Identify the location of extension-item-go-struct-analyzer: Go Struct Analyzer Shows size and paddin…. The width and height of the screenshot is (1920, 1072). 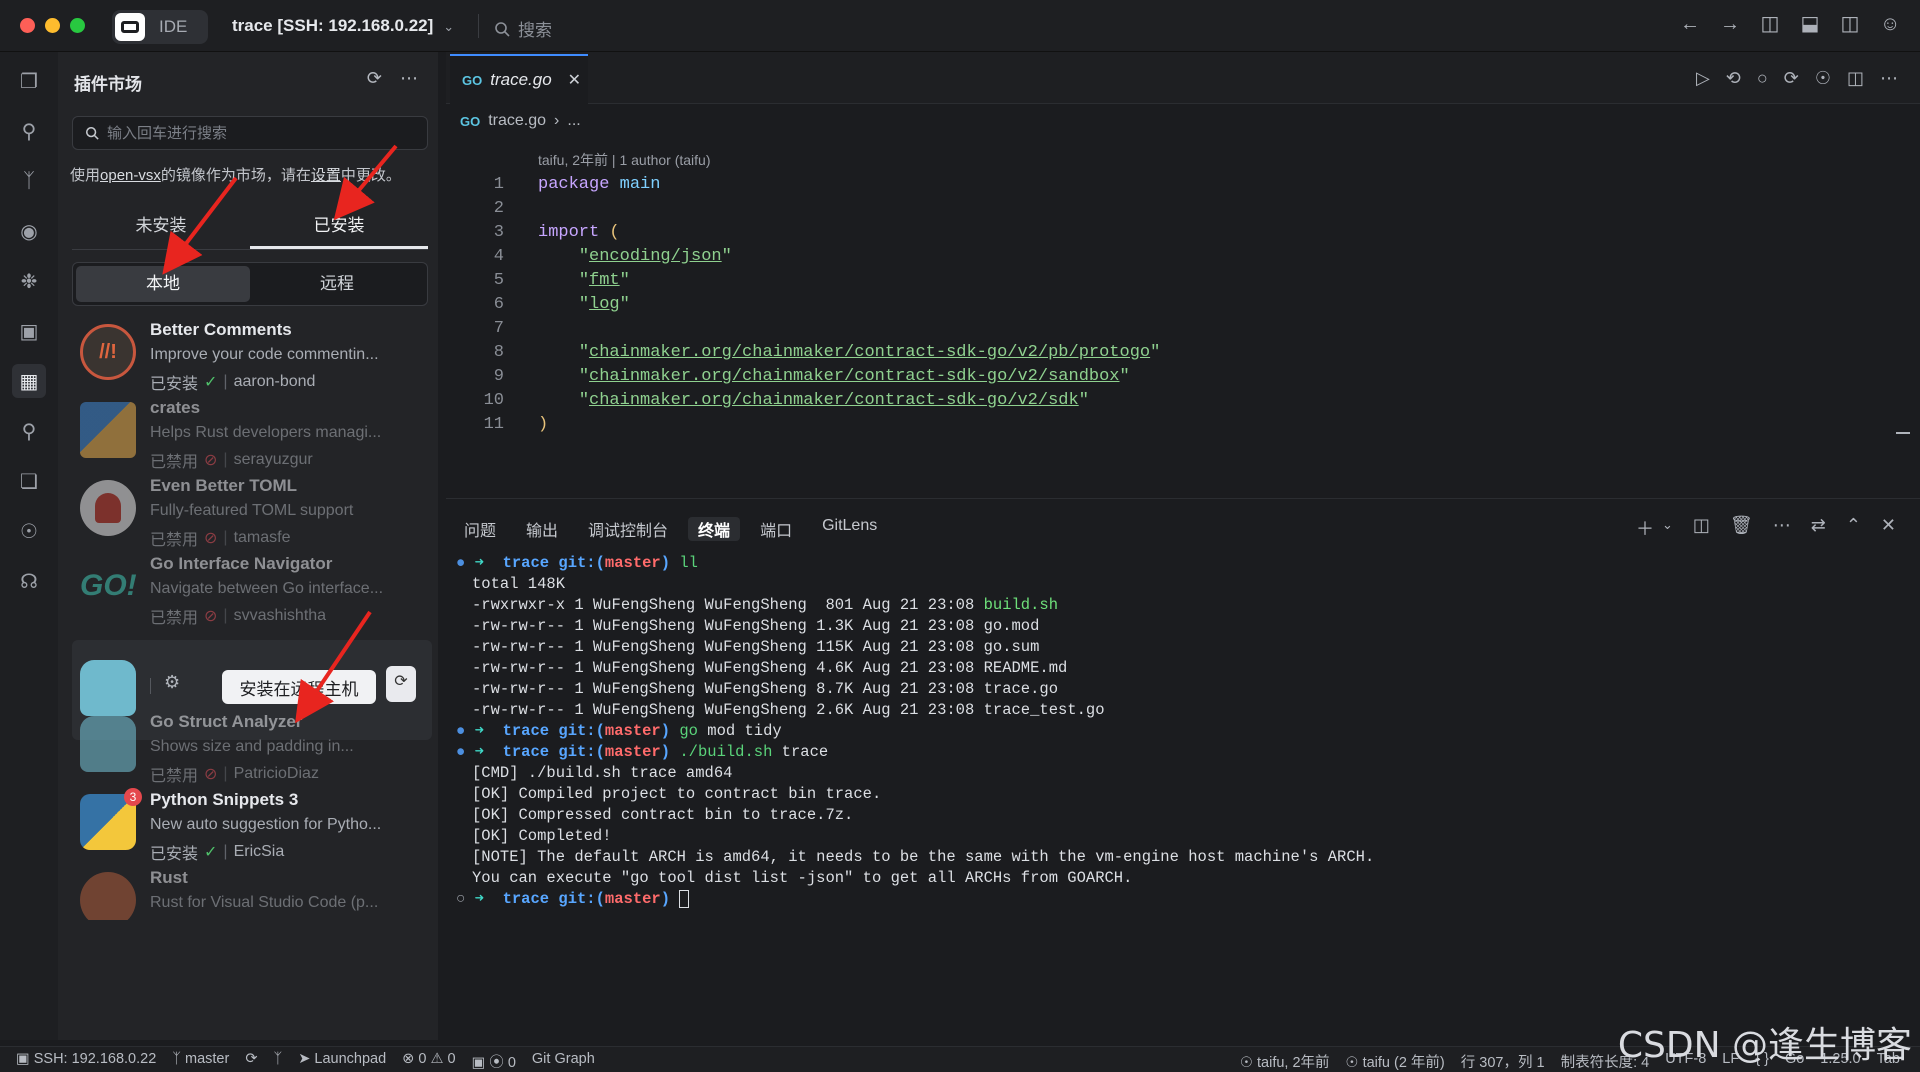
(252, 749).